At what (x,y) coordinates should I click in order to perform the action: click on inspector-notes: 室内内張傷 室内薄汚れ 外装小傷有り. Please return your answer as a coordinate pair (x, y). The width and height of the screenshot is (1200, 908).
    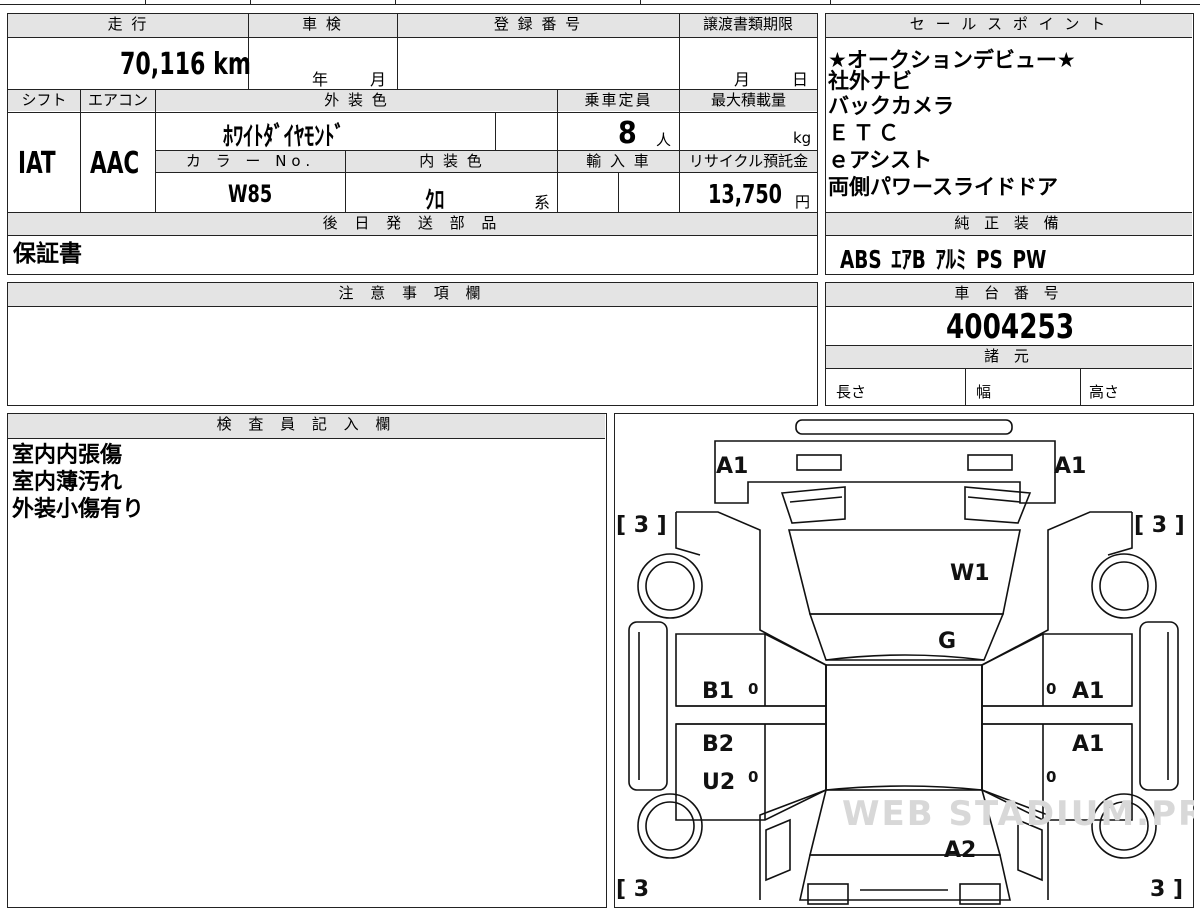
    Looking at the image, I should click on (78, 482).